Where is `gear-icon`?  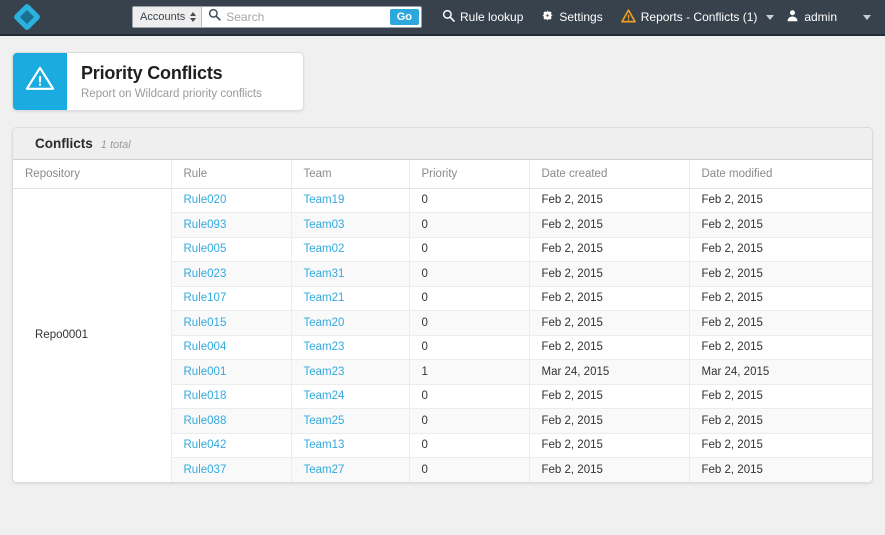
gear-icon is located at coordinates (547, 17).